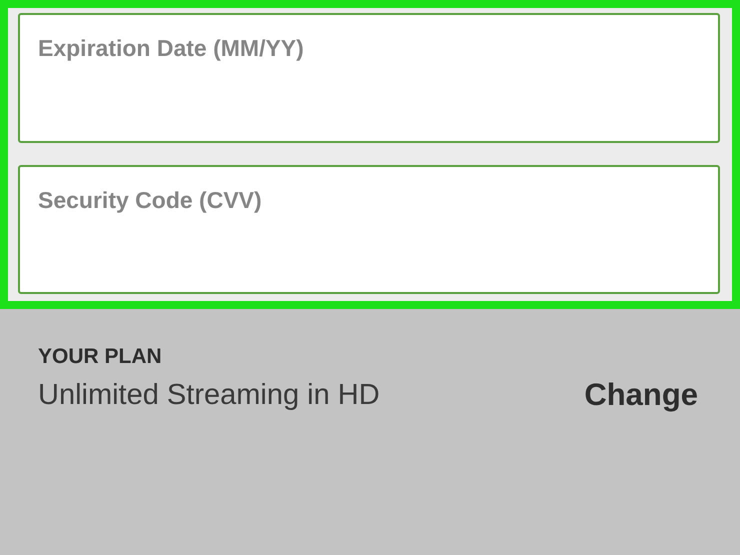 The height and width of the screenshot is (555, 740). I want to click on field-label: Expiration Date (MM/YY), so click(171, 48).